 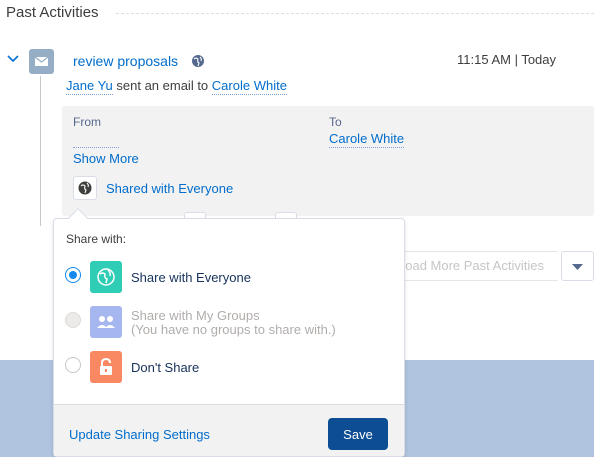 What do you see at coordinates (106, 158) in the screenshot?
I see `show-more-link: Show More` at bounding box center [106, 158].